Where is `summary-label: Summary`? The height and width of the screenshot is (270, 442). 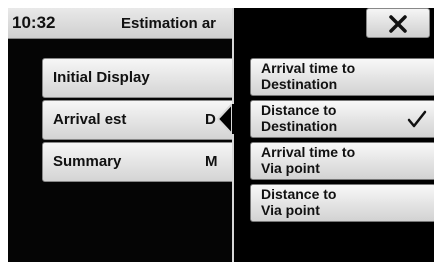
summary-label: Summary is located at coordinates (87, 161).